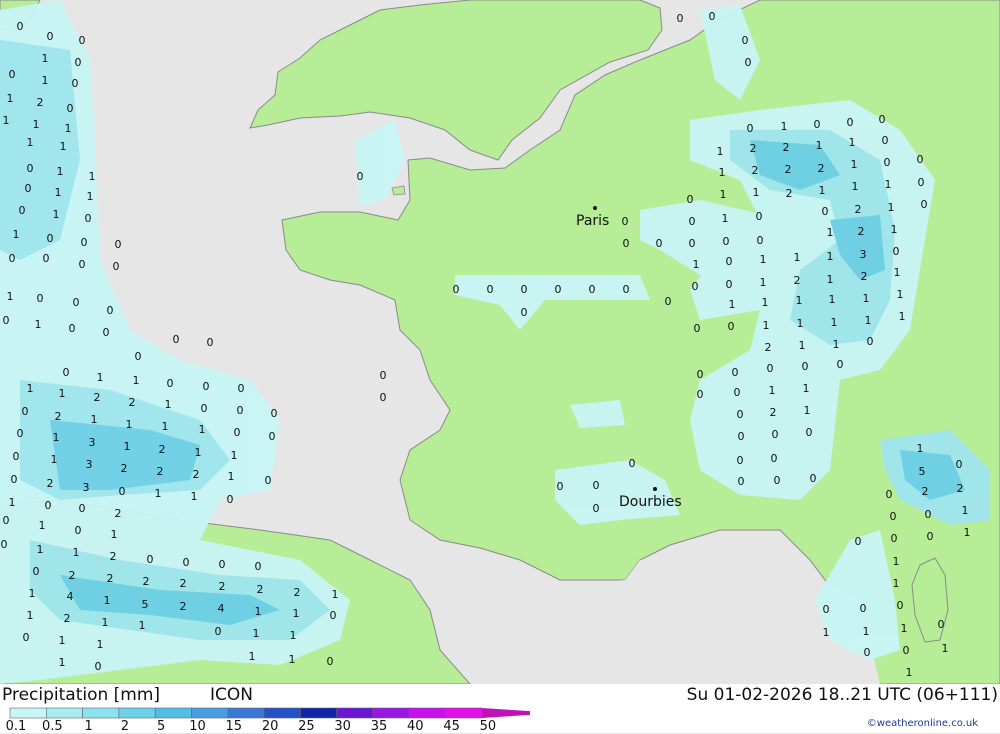 The image size is (1000, 734). Describe the element at coordinates (922, 471) in the screenshot. I see `svg-text: 5` at that location.